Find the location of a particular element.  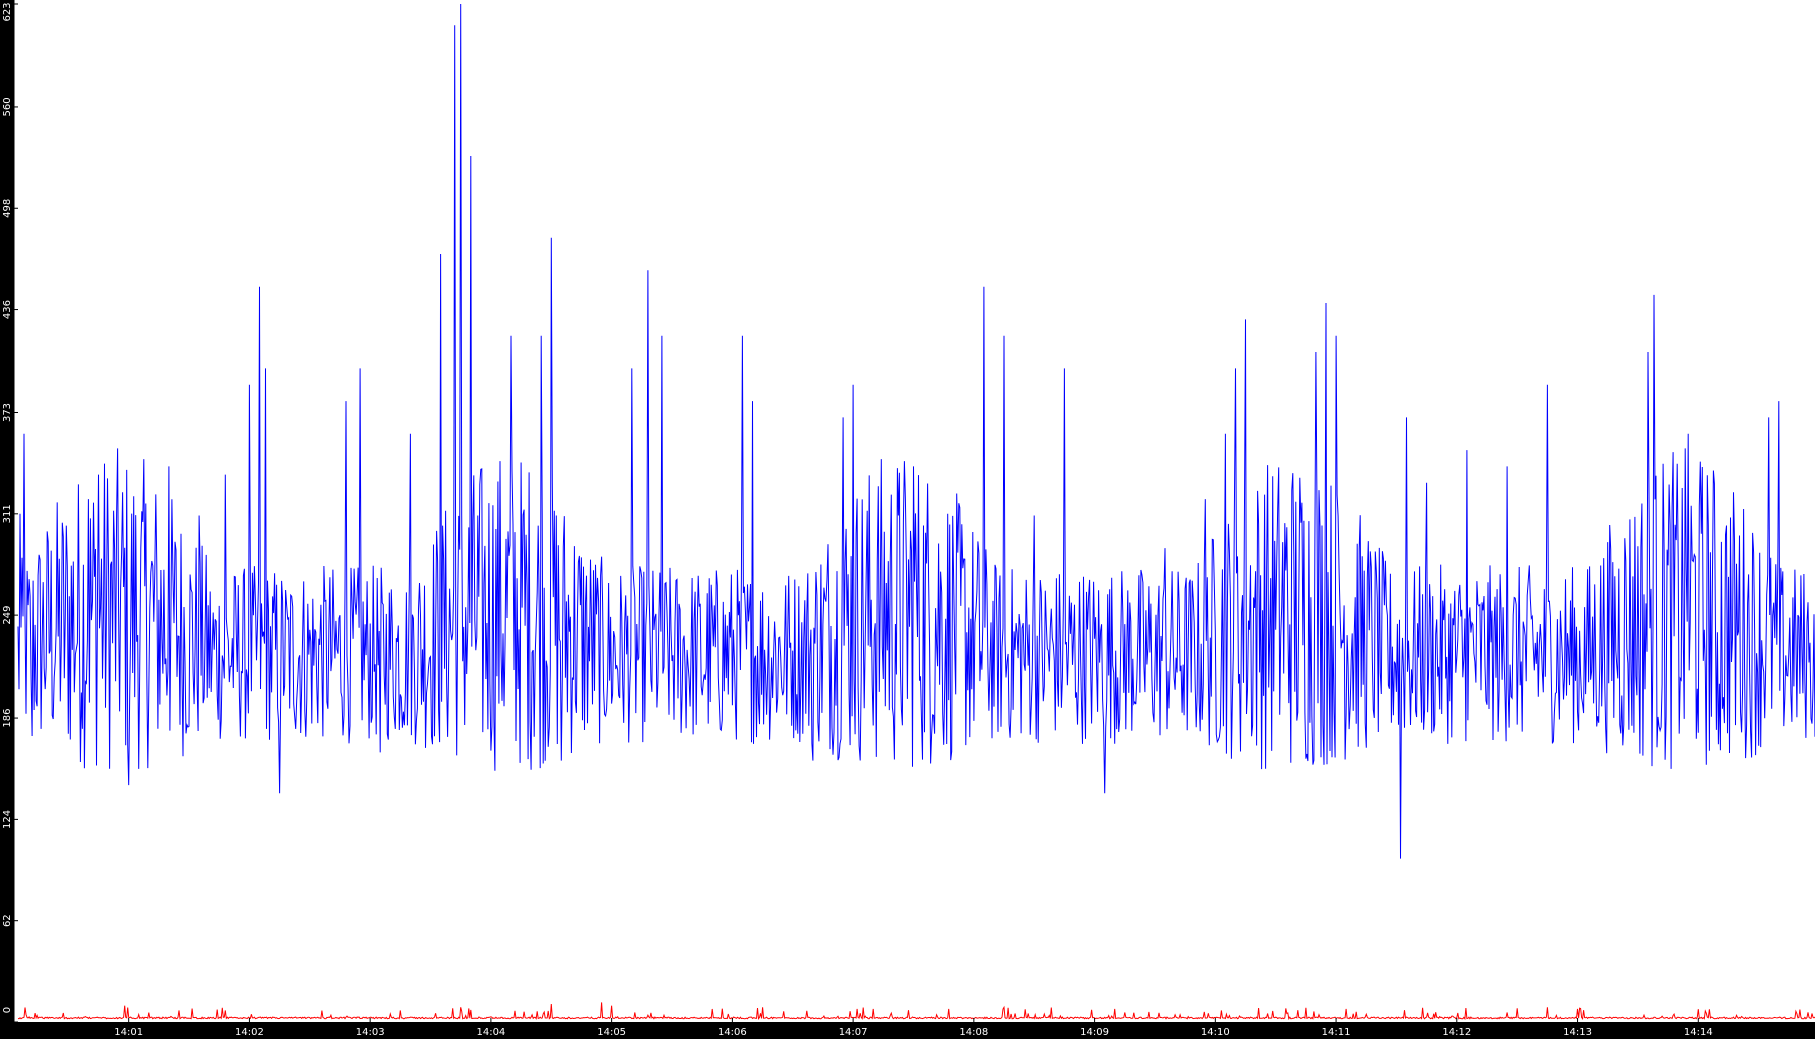

y-tick-label: 373 is located at coordinates (7, 412).